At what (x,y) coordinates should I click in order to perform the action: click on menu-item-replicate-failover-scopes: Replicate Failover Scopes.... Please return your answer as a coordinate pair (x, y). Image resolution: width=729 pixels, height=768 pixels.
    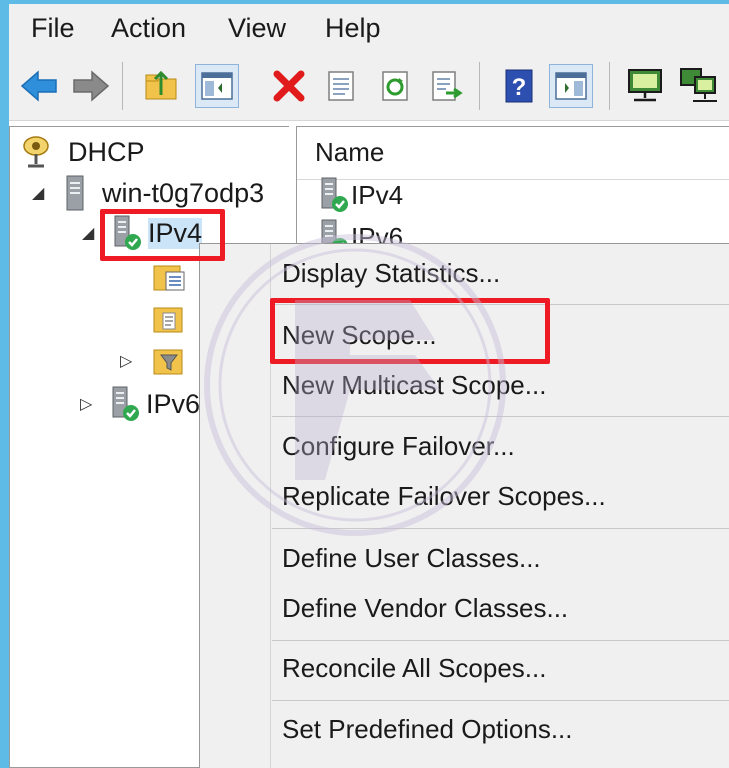
    Looking at the image, I should click on (444, 496).